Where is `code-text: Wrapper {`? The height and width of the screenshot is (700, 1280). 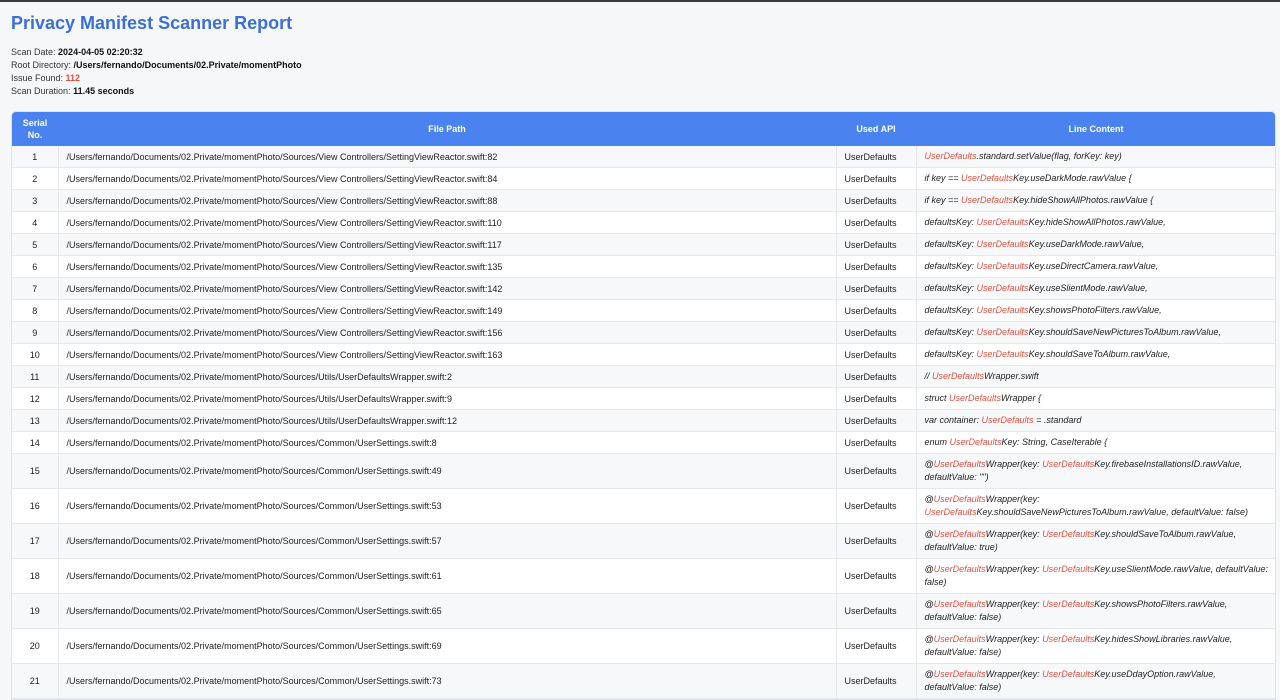
code-text: Wrapper { is located at coordinates (1021, 398).